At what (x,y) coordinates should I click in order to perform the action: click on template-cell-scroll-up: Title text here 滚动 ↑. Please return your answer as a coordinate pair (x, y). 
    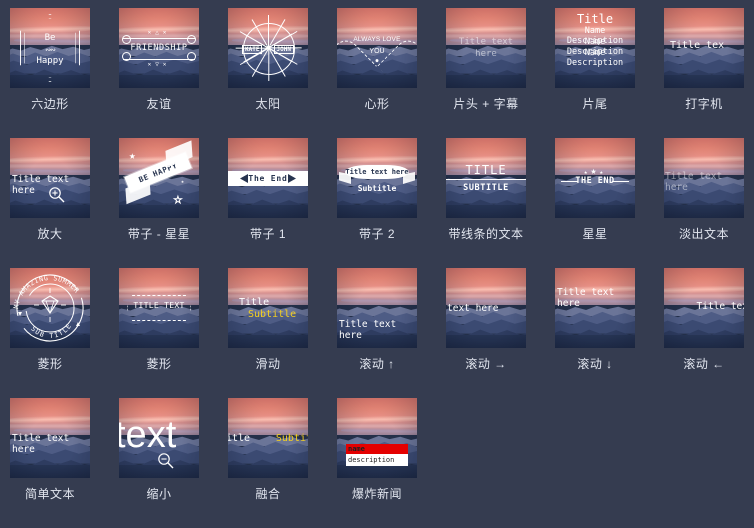
    Looking at the image, I should click on (391, 333).